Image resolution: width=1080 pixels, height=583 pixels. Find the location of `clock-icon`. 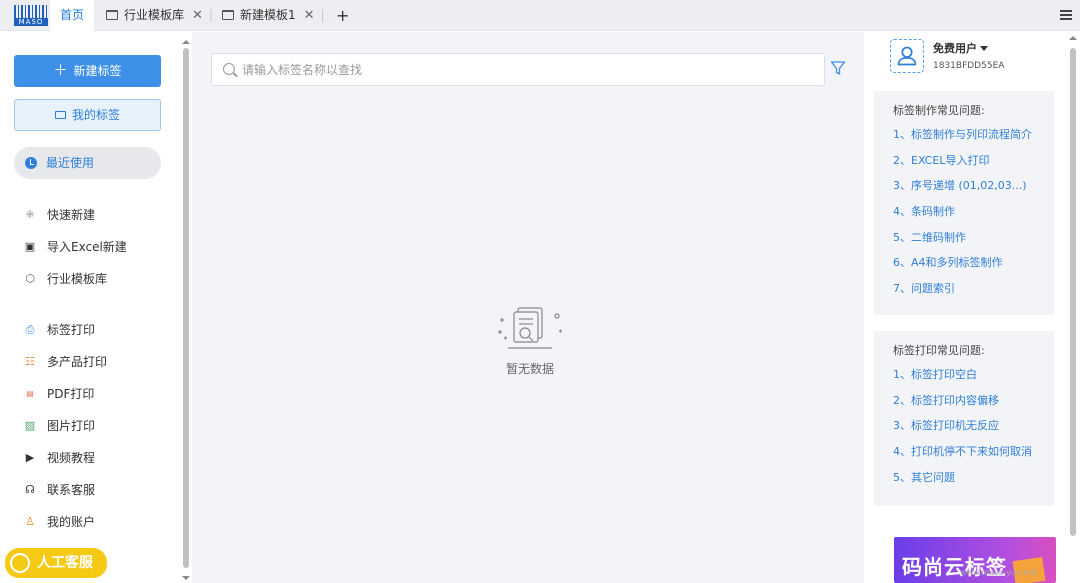

clock-icon is located at coordinates (31, 163).